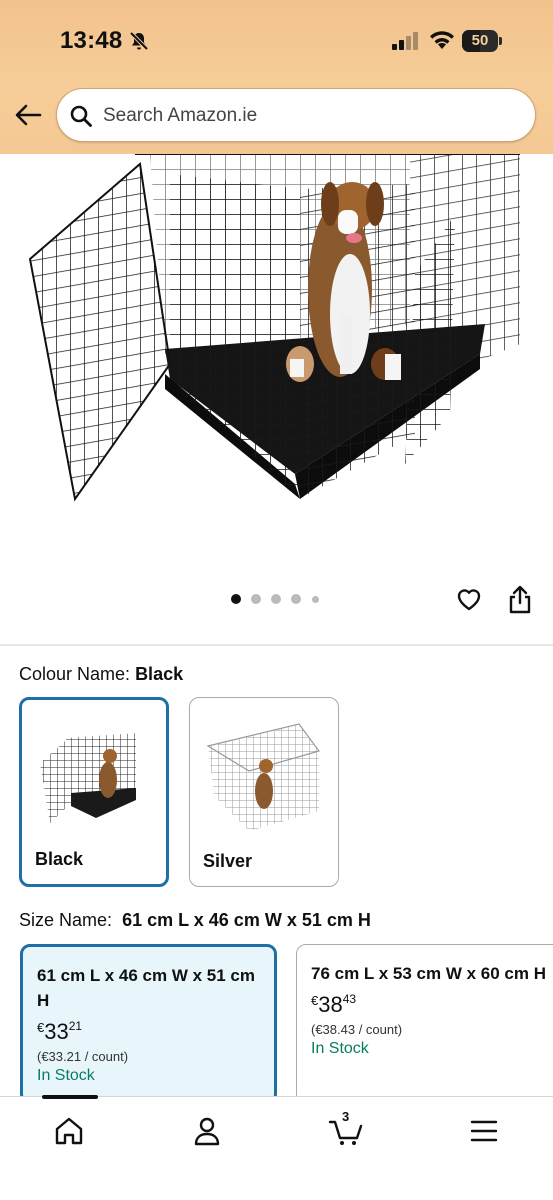  Describe the element at coordinates (228, 861) in the screenshot. I see `colour-option-label: Silver` at that location.